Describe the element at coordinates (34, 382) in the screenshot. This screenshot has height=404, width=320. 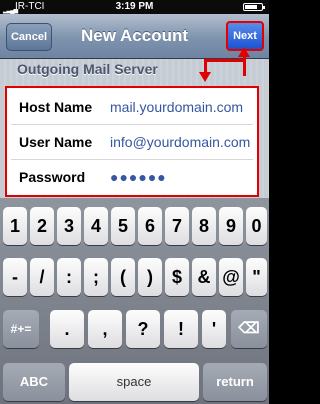
I see `key-abc: ABC` at that location.